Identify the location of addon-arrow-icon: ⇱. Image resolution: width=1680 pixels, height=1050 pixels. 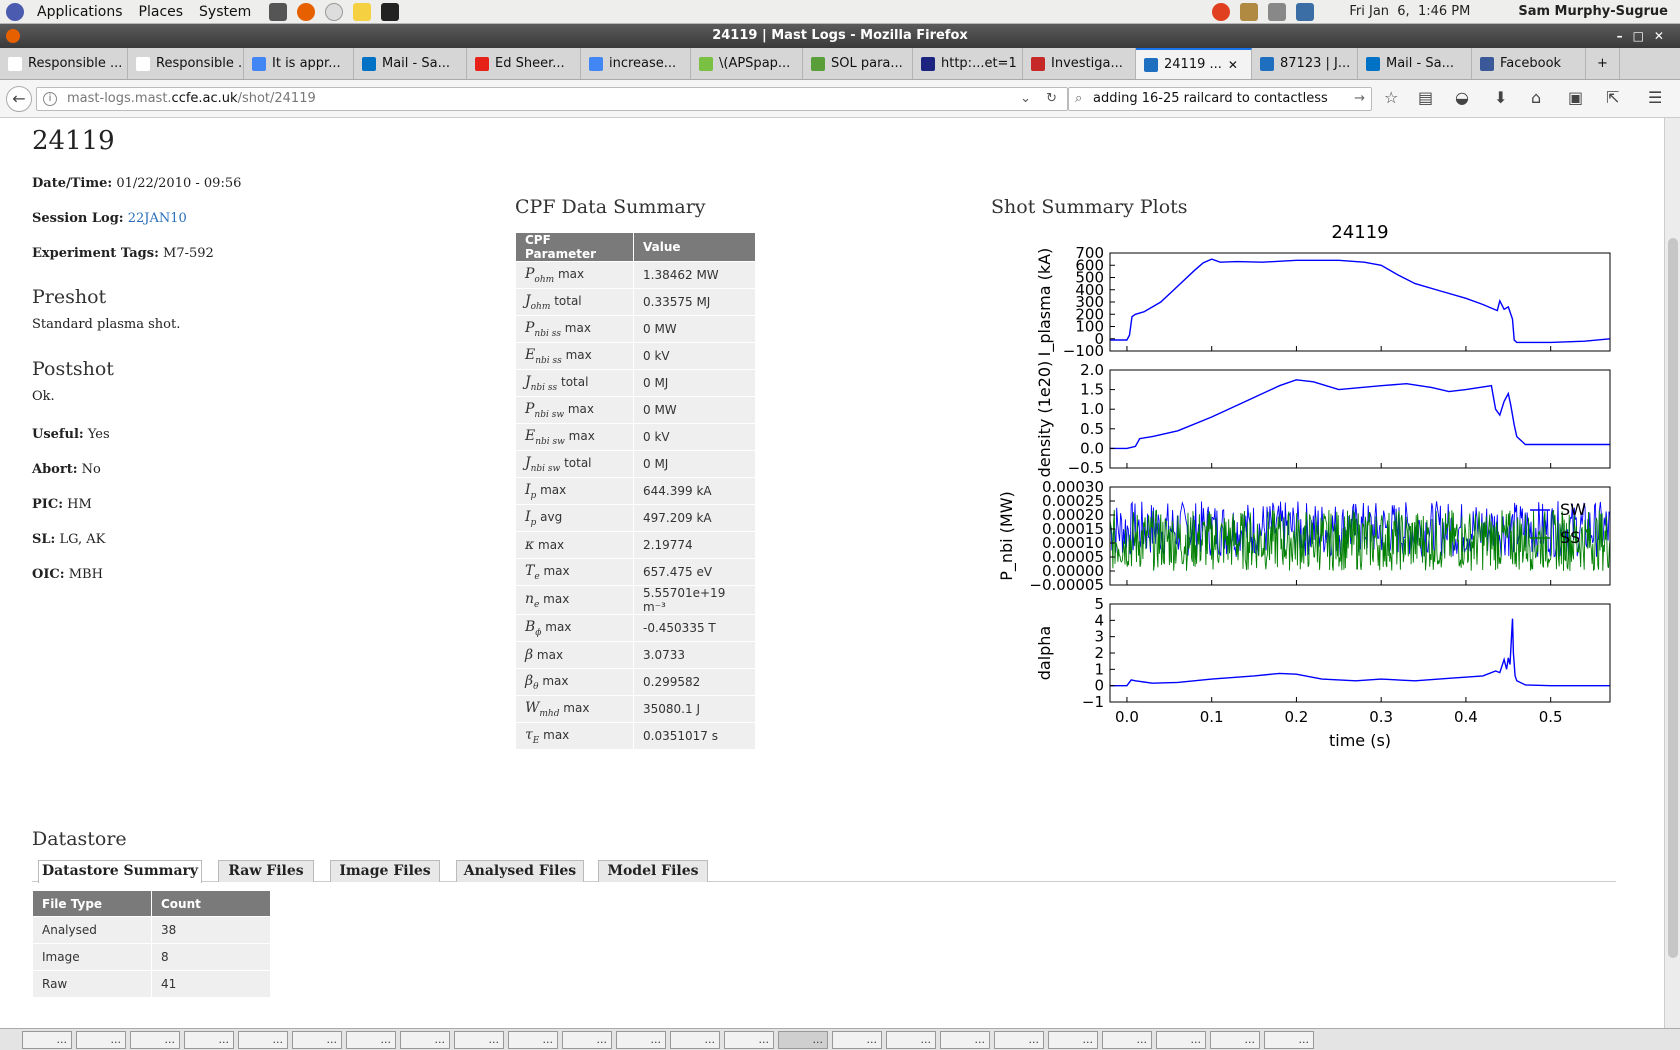
(1612, 97).